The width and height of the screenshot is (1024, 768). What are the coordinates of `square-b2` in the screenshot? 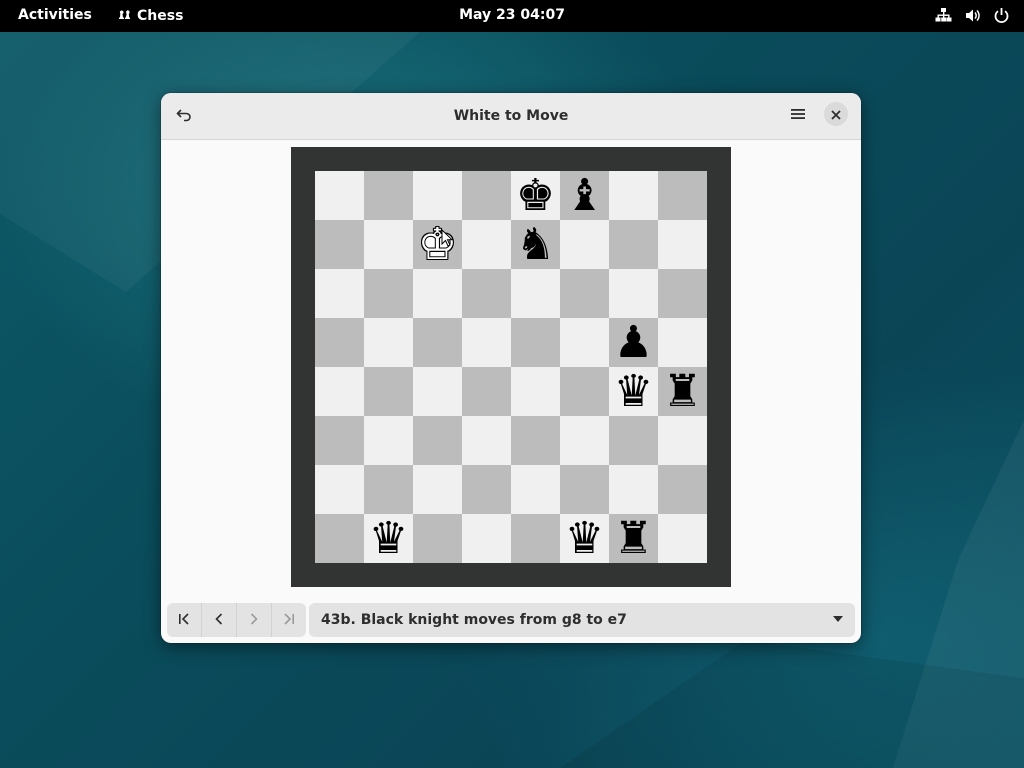 It's located at (388, 489).